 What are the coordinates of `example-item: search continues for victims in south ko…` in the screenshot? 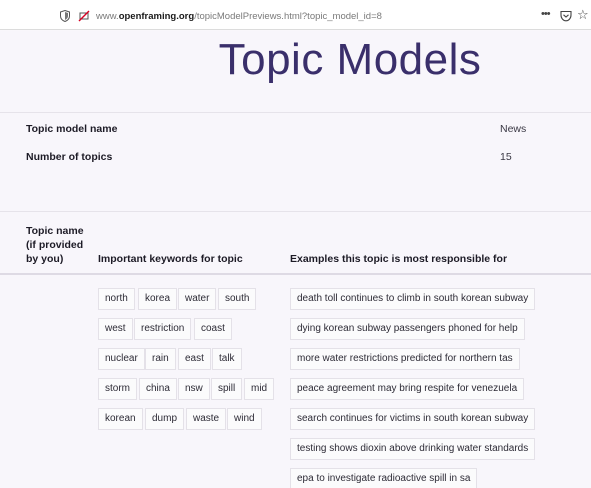 It's located at (413, 419).